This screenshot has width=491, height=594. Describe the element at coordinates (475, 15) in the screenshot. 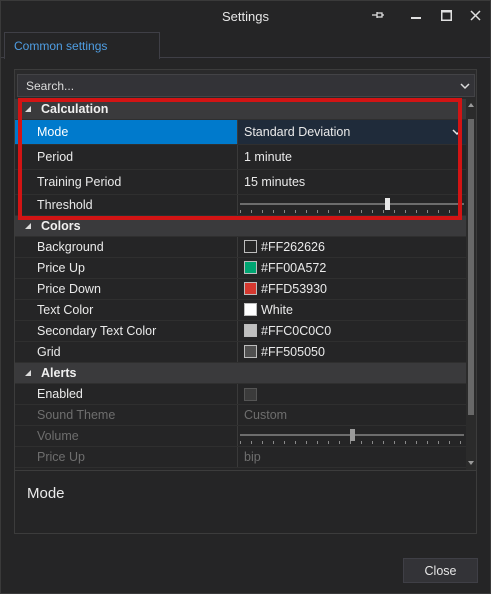

I see `close-icon` at that location.